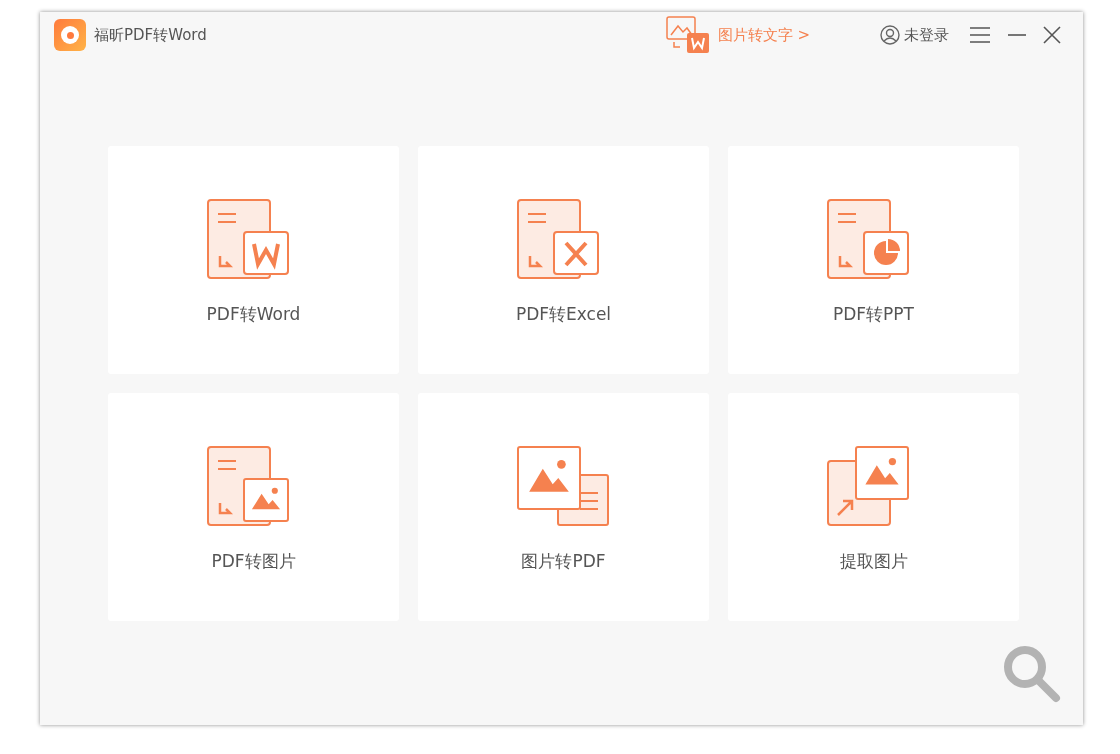  I want to click on tool-card: 图片转PDF, so click(563, 507).